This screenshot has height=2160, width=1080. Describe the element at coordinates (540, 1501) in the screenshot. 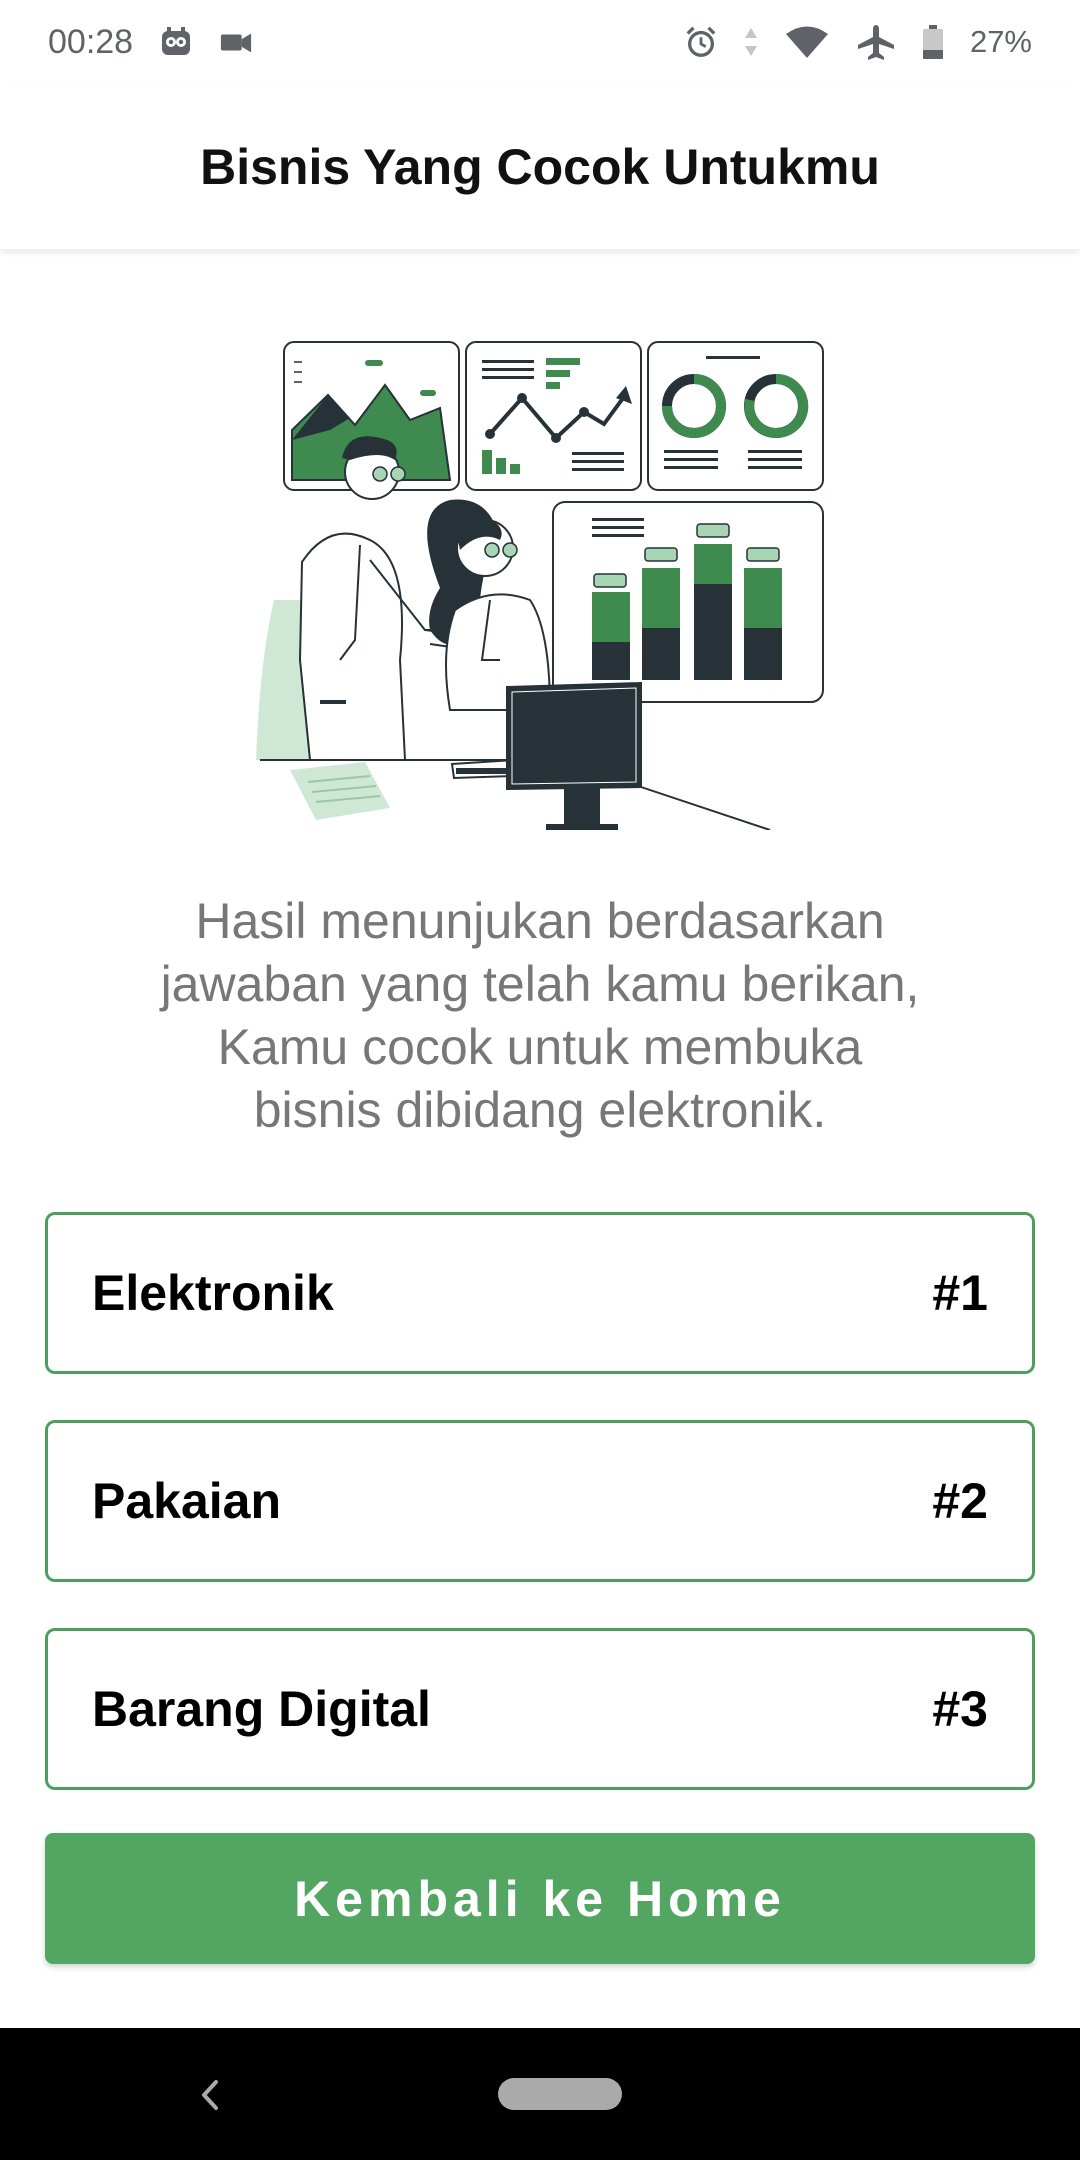

I see `result-card-pakaian: Pakaian #2` at that location.